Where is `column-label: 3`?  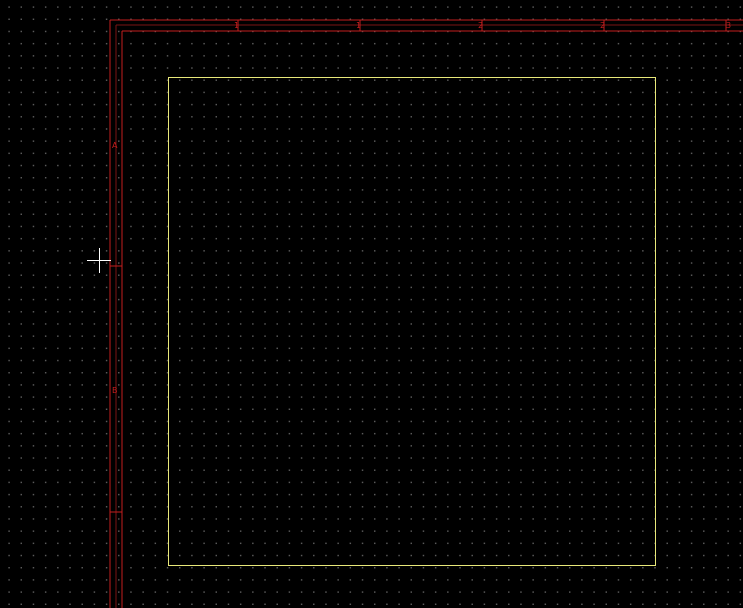
column-label: 3 is located at coordinates (728, 25).